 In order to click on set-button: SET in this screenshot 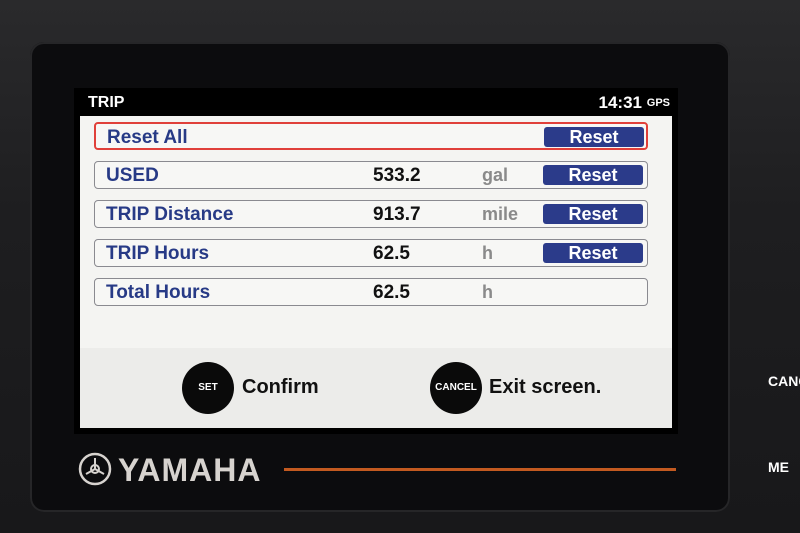, I will do `click(208, 388)`.